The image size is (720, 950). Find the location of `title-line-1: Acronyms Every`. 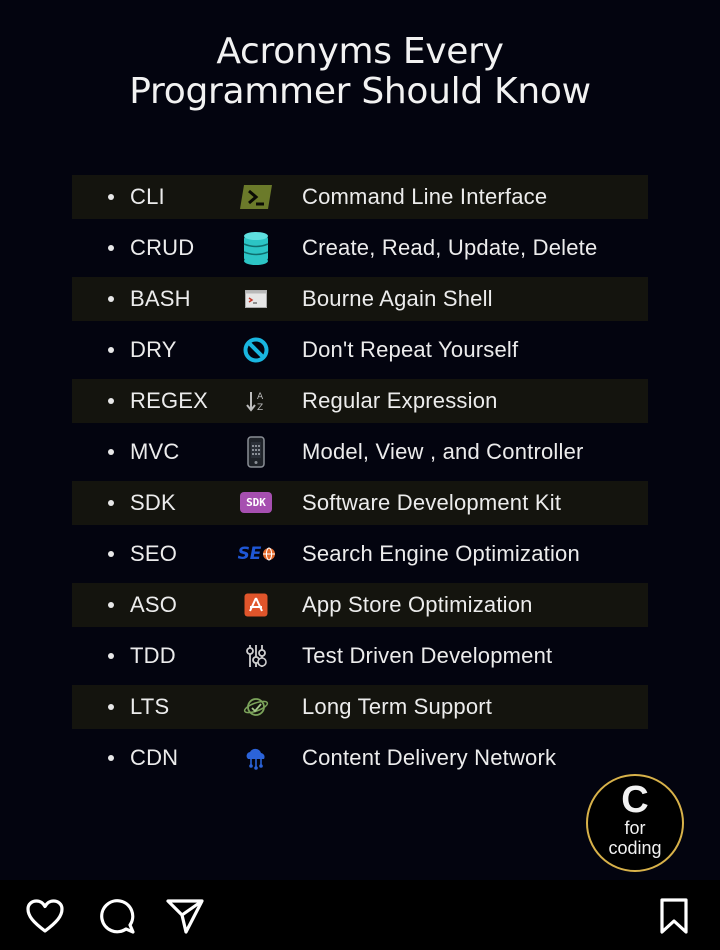

title-line-1: Acronyms Every is located at coordinates (360, 51).